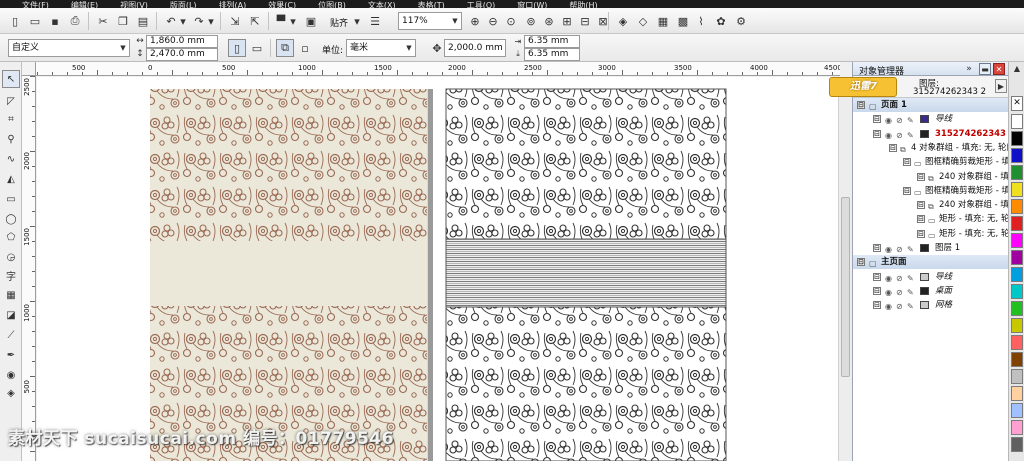 Image resolution: width=1024 pixels, height=461 pixels. Describe the element at coordinates (931, 105) in the screenshot. I see `page-node: ⊟ ▢ 页面 1` at that location.